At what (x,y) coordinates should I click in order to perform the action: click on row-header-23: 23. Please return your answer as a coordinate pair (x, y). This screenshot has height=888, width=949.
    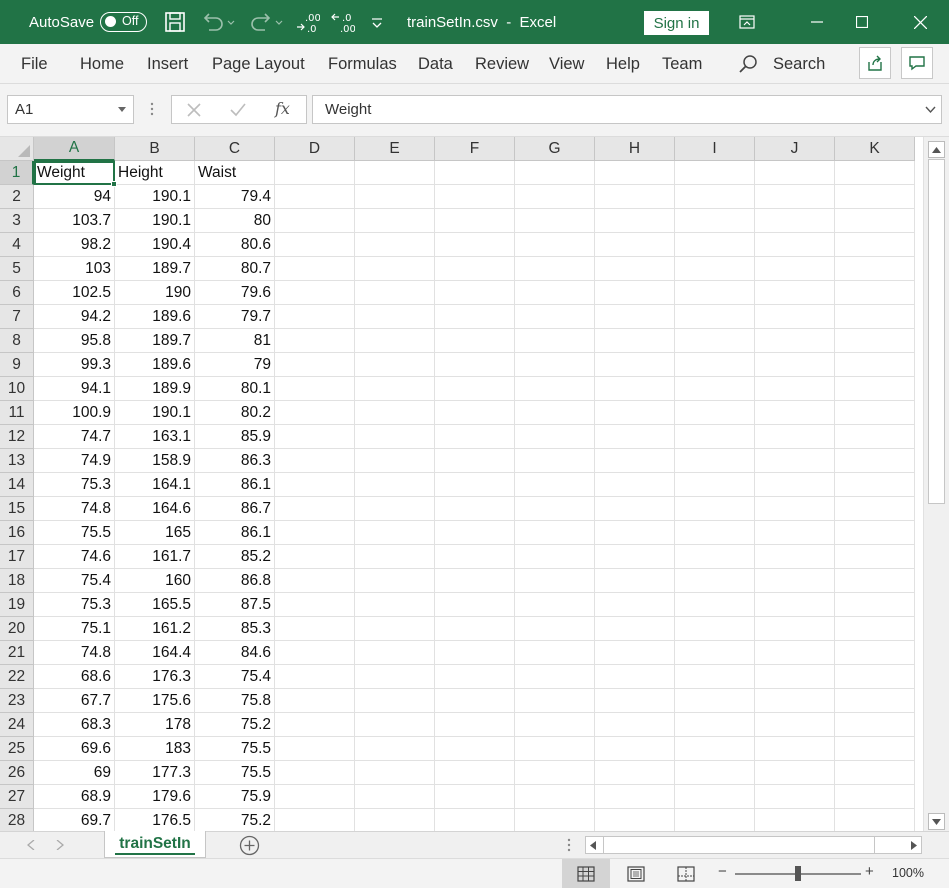
    Looking at the image, I should click on (17, 701).